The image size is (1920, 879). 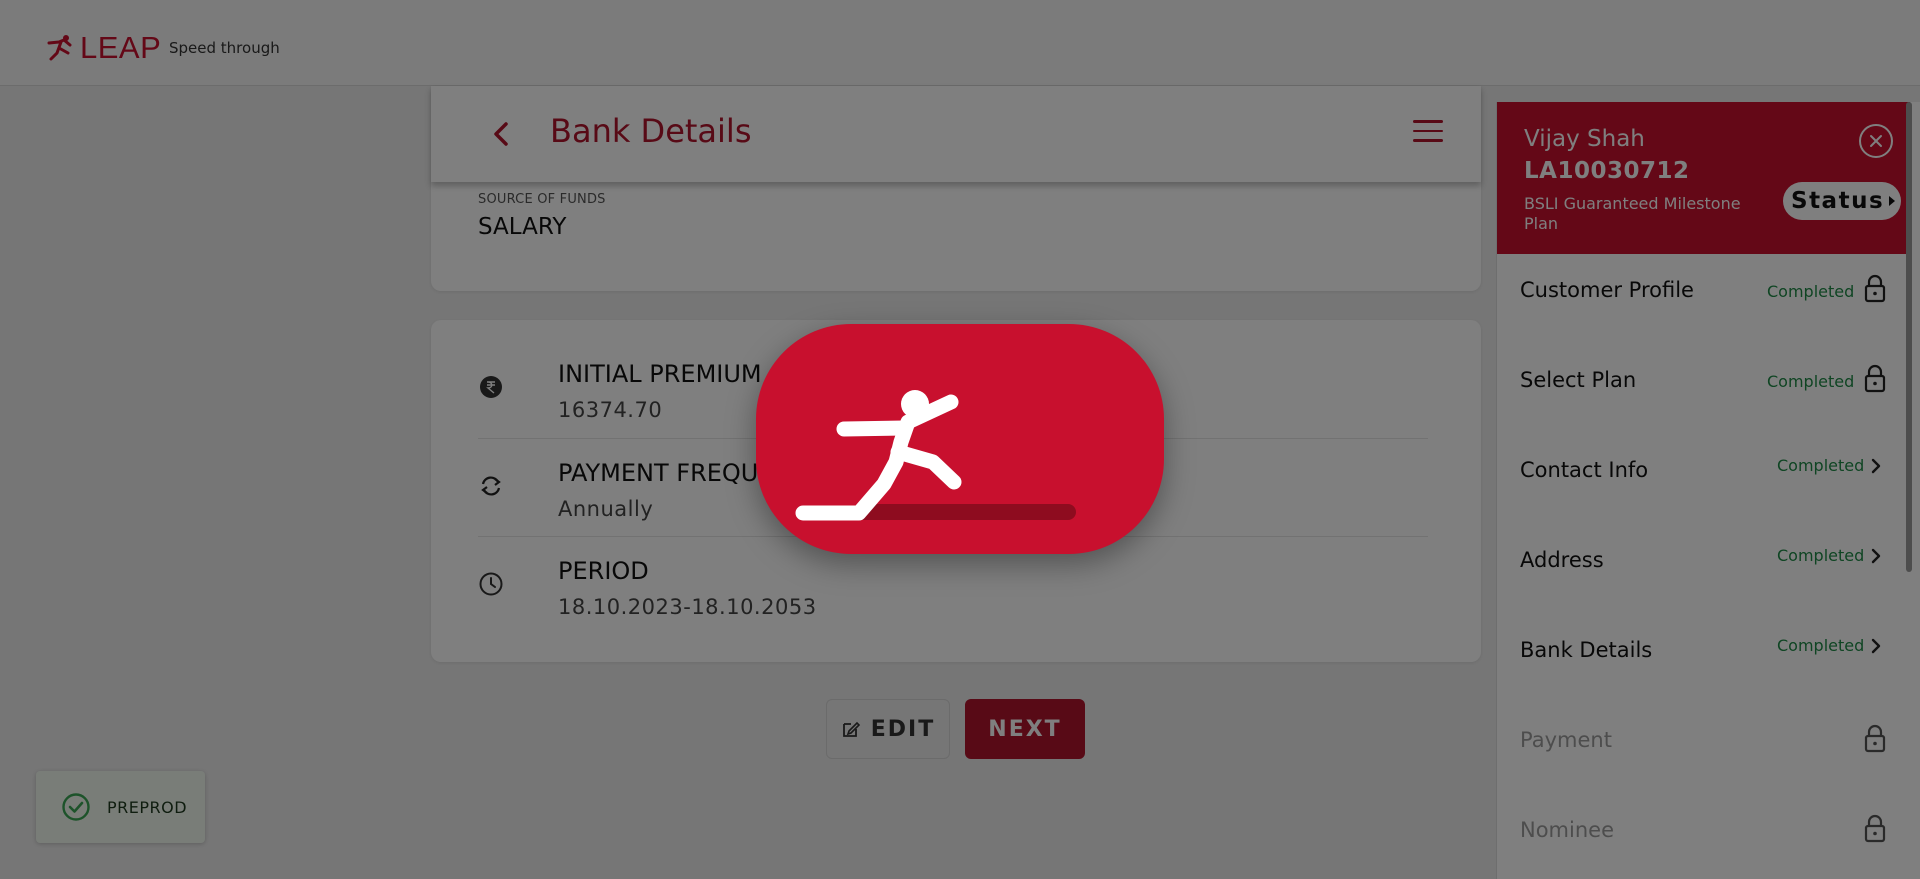 I want to click on loading-spinner, so click(x=960, y=439).